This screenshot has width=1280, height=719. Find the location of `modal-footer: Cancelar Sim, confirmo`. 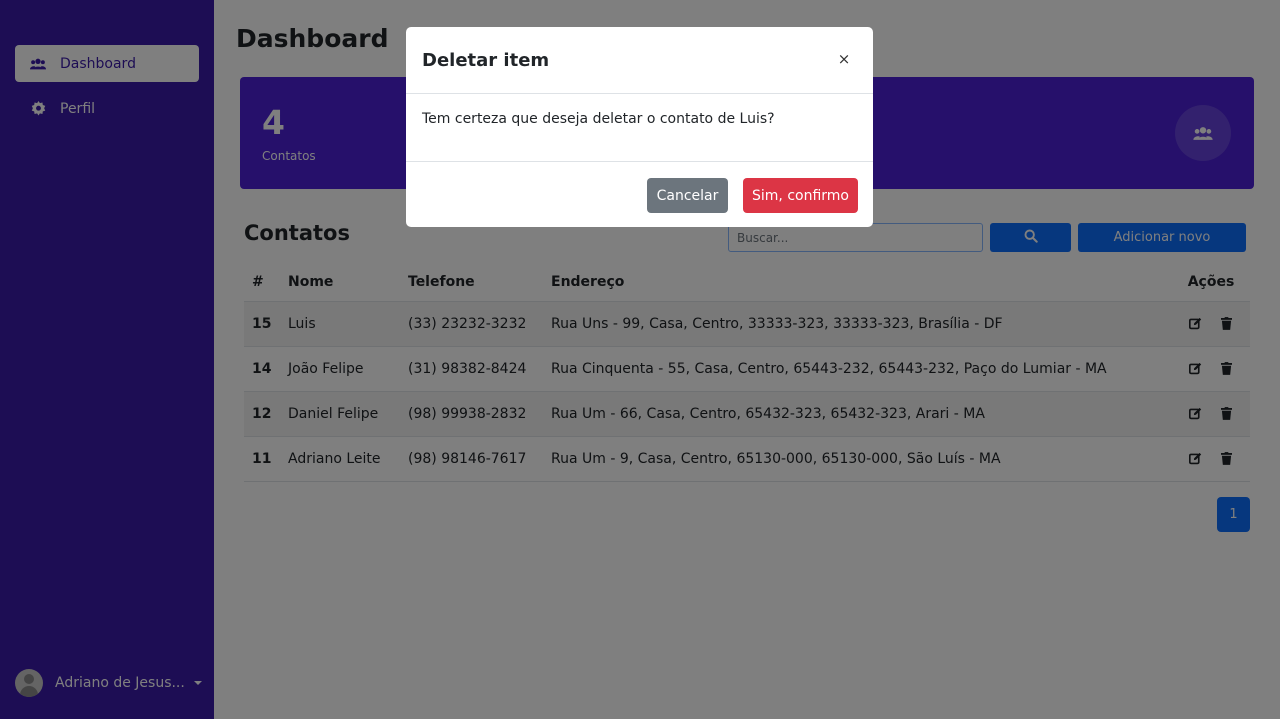

modal-footer: Cancelar Sim, confirmo is located at coordinates (639, 194).